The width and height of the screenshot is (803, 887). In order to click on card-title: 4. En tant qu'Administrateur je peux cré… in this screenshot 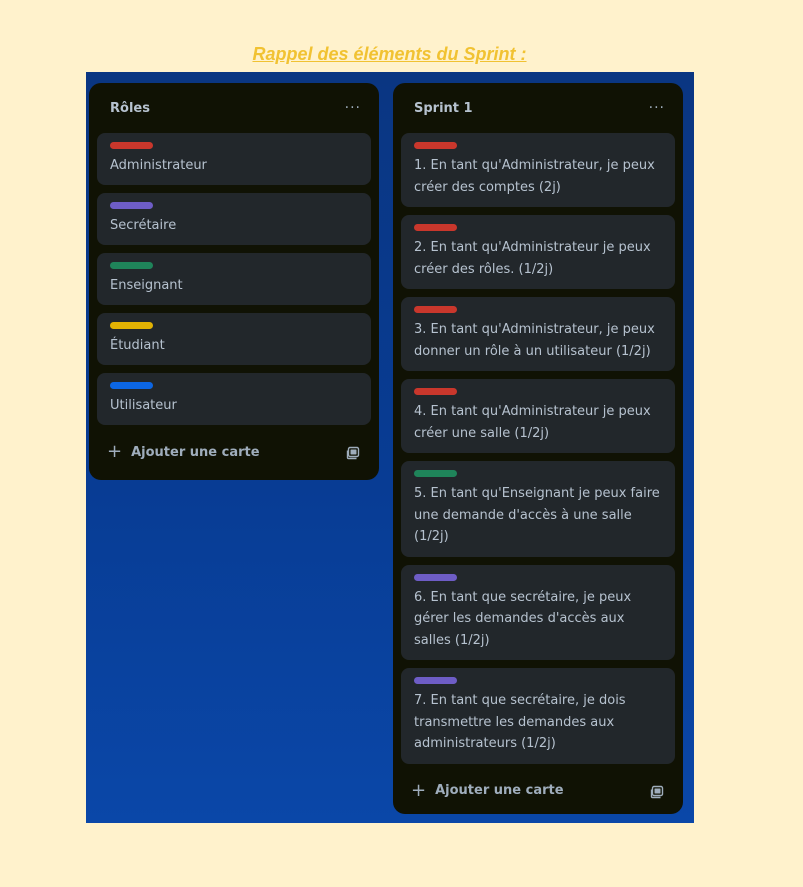, I will do `click(532, 422)`.